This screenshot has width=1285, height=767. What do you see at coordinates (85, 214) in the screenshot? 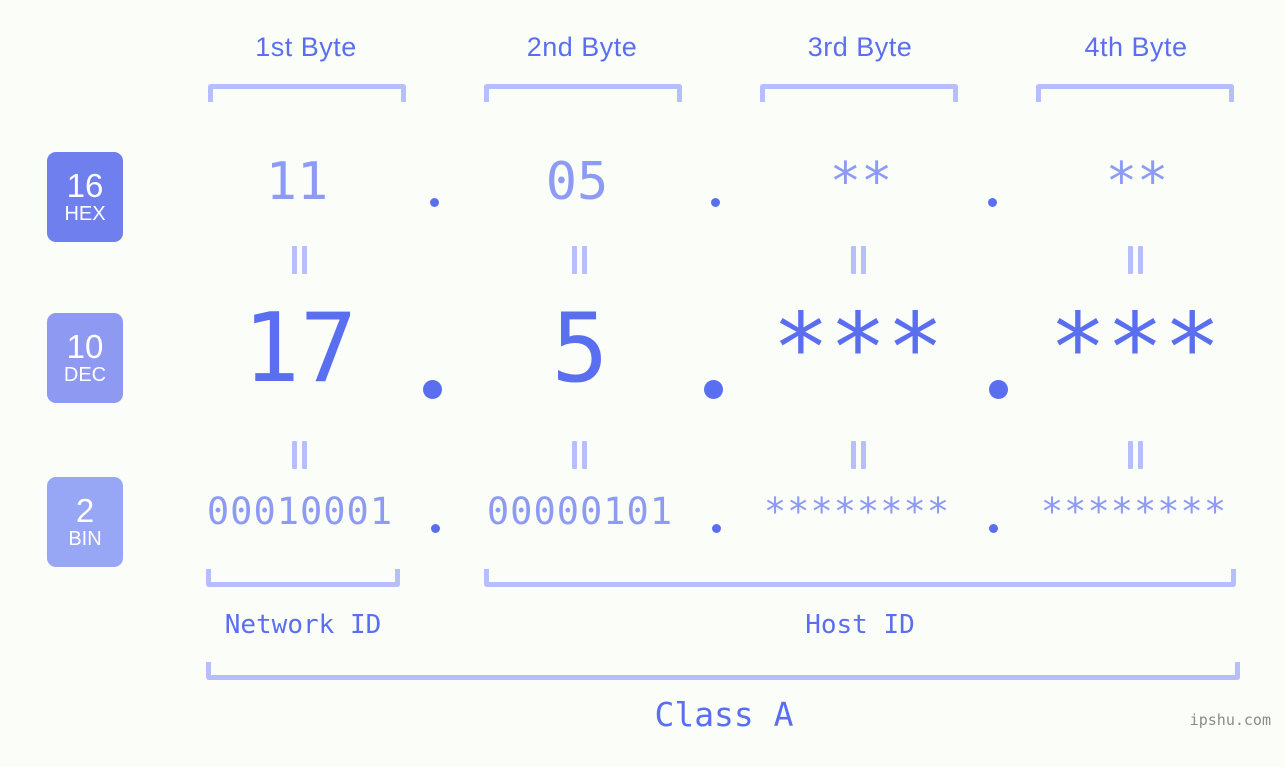
I see `radix-badge-hex-abbr: HEX` at bounding box center [85, 214].